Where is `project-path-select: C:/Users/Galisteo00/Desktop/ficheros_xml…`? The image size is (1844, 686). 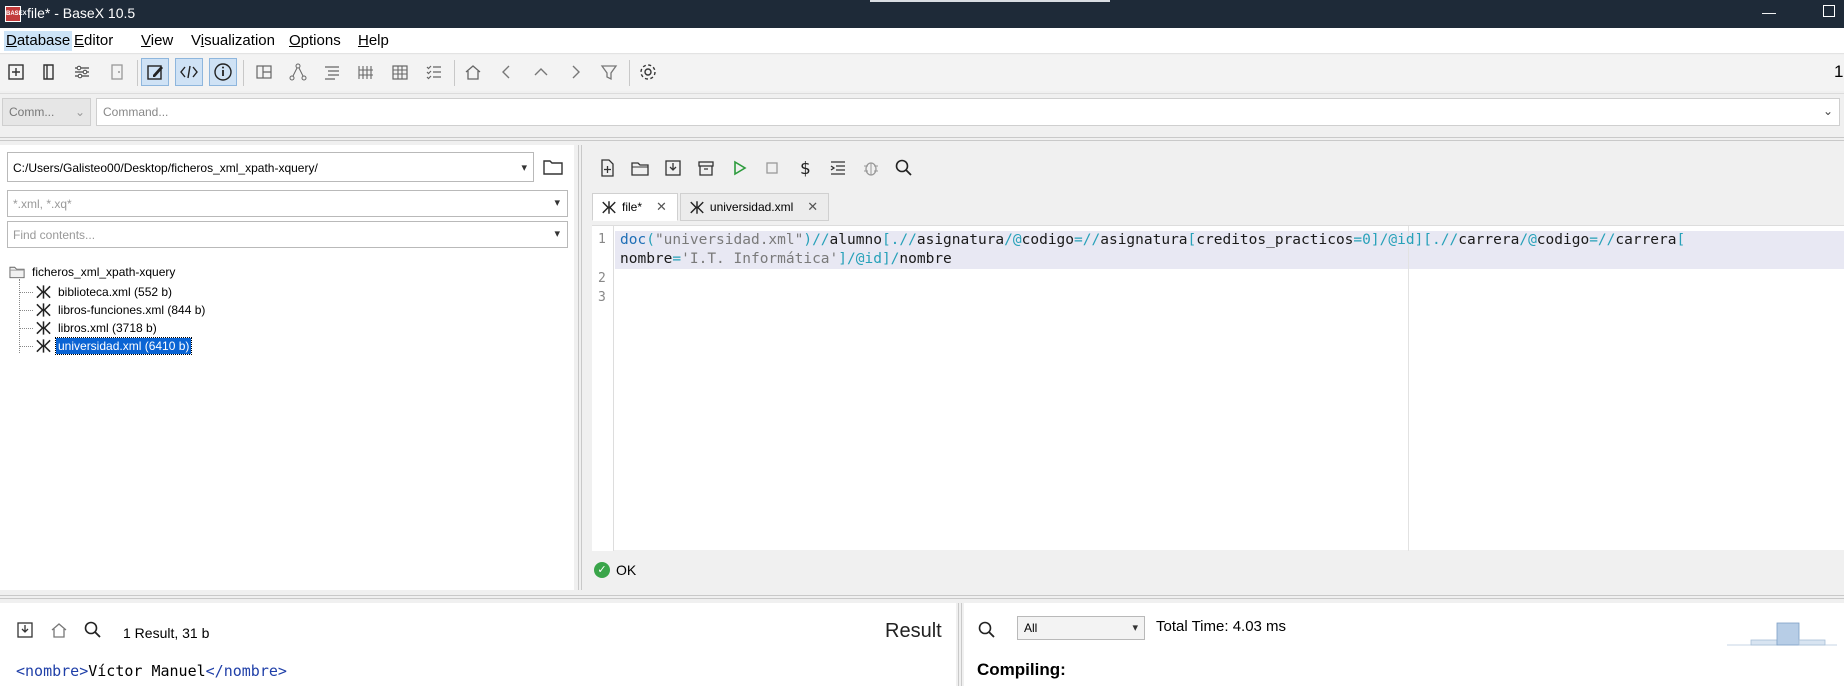
project-path-select: C:/Users/Galisteo00/Desktop/ficheros_xml… is located at coordinates (270, 167).